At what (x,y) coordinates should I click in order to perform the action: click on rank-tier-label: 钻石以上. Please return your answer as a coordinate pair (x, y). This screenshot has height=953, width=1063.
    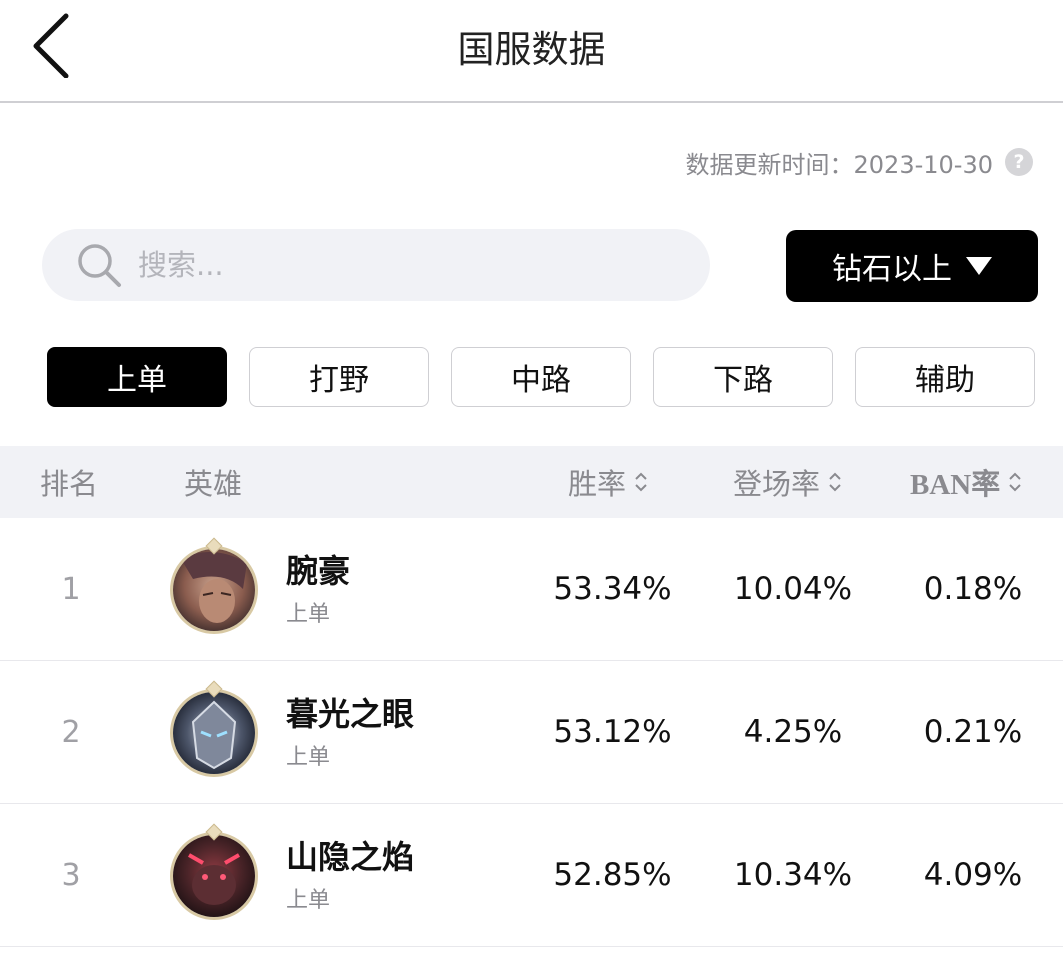
    Looking at the image, I should click on (892, 269).